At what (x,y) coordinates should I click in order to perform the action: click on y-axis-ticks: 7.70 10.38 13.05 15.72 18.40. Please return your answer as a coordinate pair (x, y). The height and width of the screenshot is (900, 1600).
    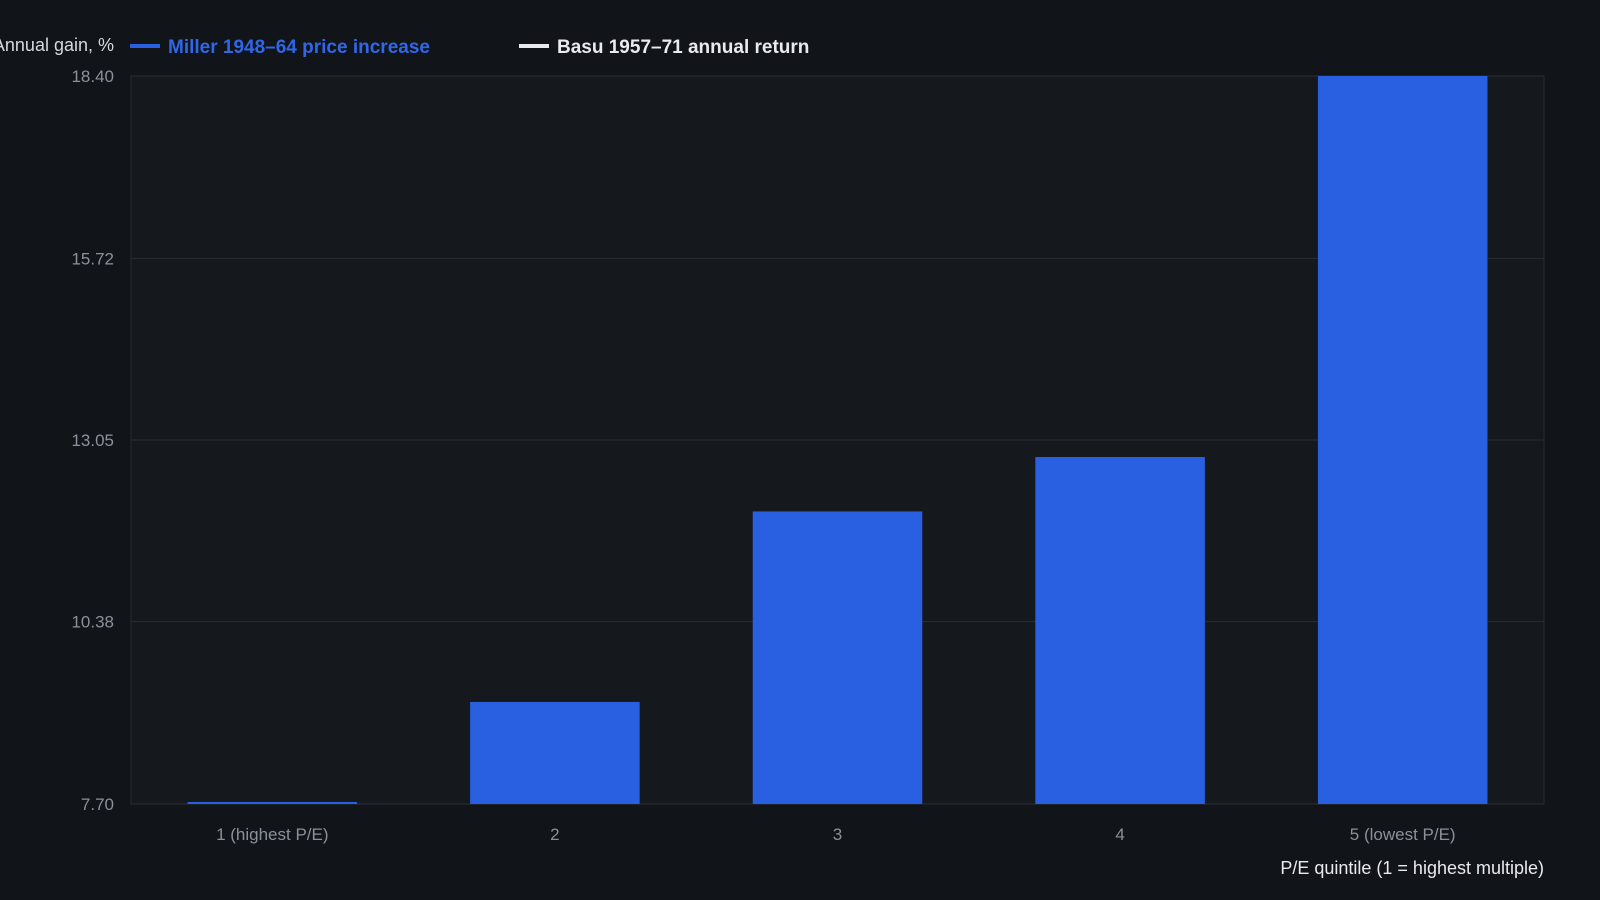
    Looking at the image, I should click on (92, 440).